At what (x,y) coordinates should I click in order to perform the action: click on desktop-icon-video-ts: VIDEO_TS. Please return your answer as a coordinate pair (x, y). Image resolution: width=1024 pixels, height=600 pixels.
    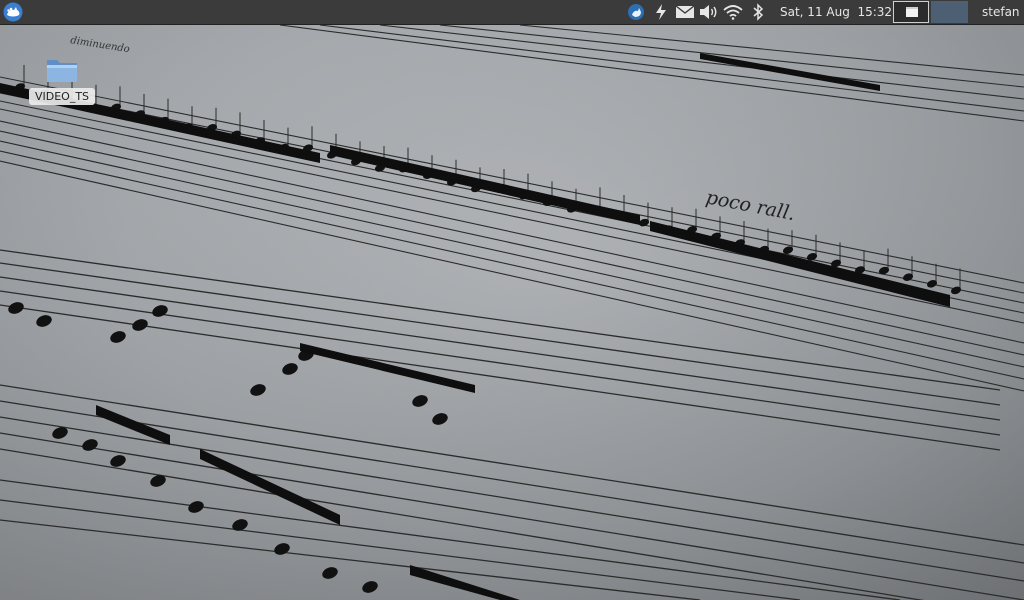
    Looking at the image, I should click on (62, 80).